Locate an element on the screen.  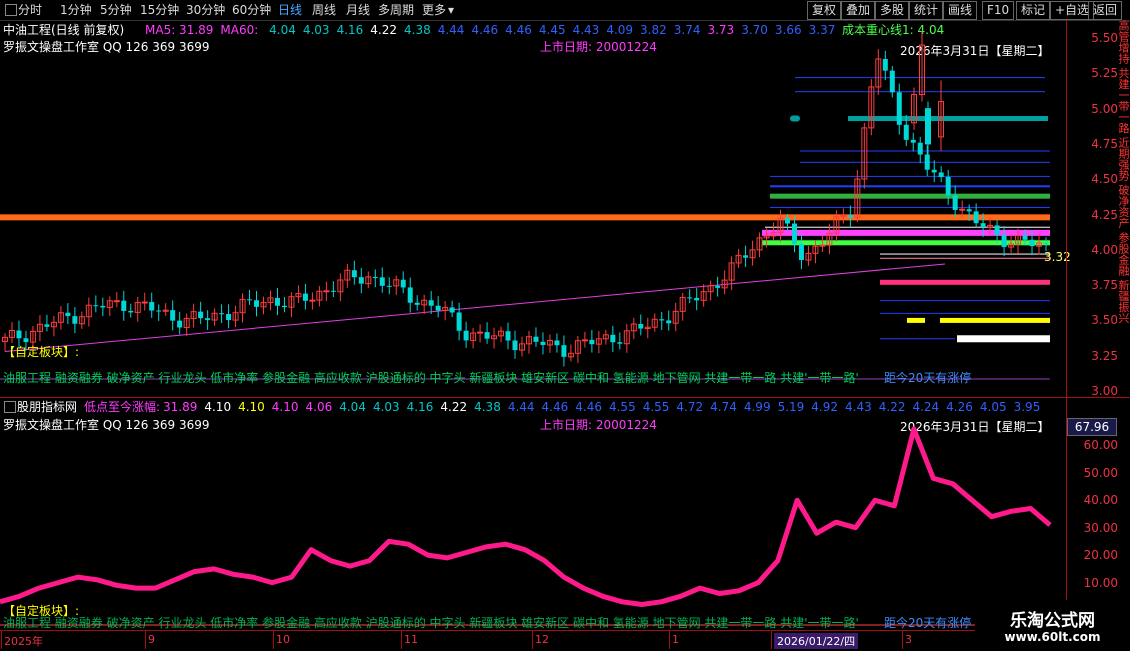
date-axis: 2025年 9 10 11 12 1 2026/01/22/四 3 is located at coordinates (533, 640).